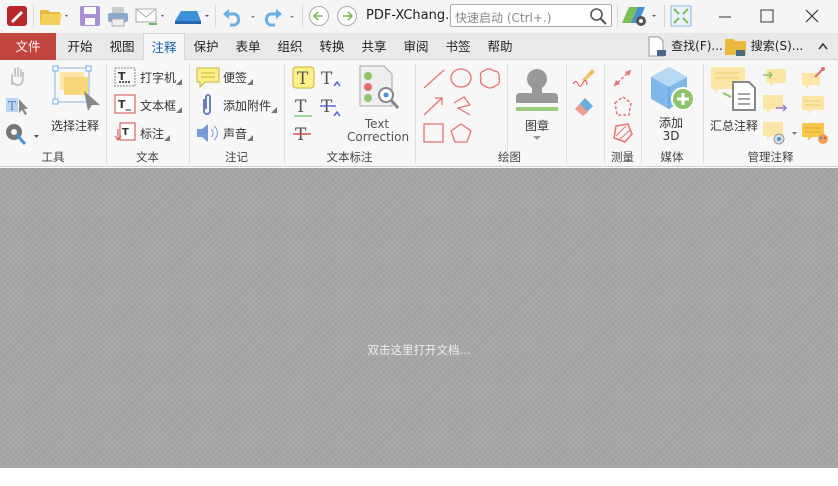  Describe the element at coordinates (734, 125) in the screenshot. I see `summarize-comments-label: 汇总注释` at that location.